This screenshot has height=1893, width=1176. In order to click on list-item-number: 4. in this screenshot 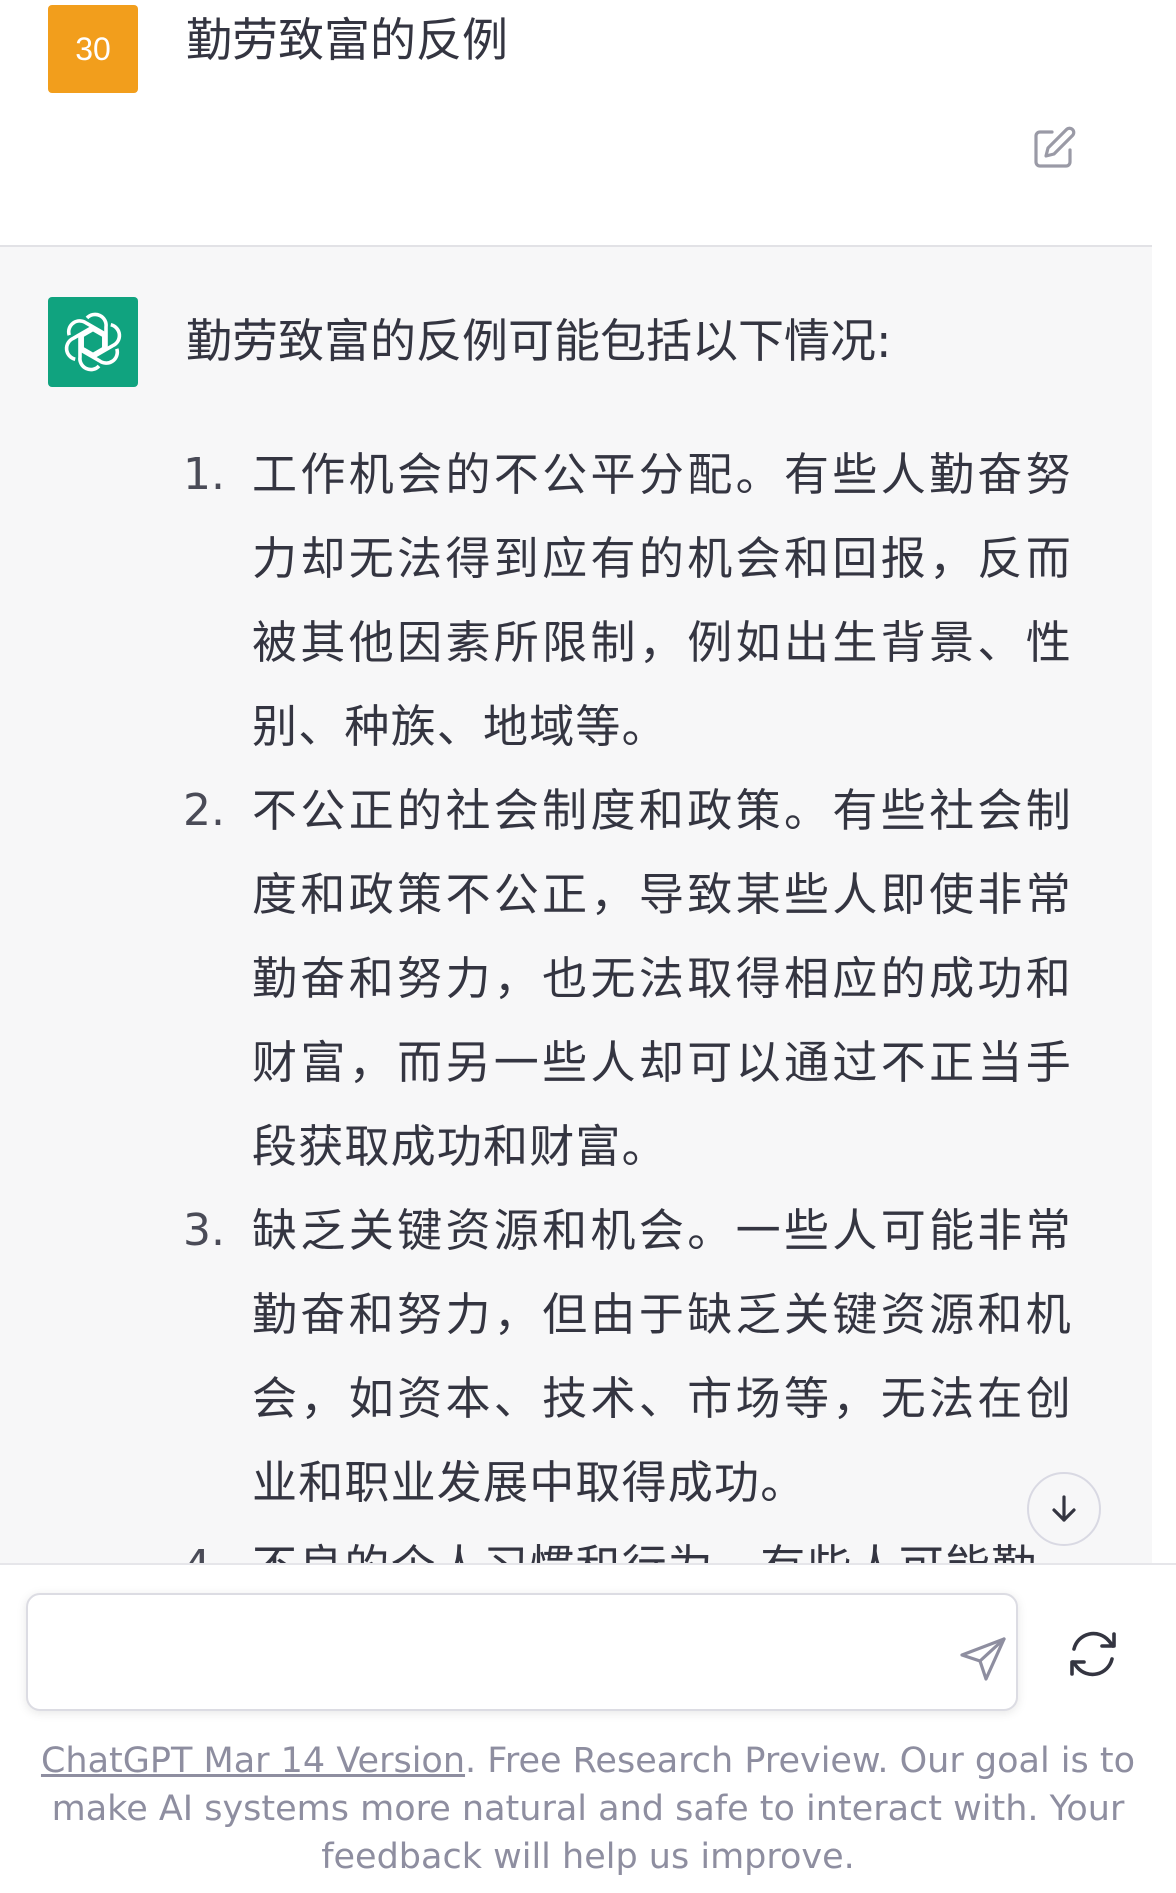, I will do `click(204, 1554)`.